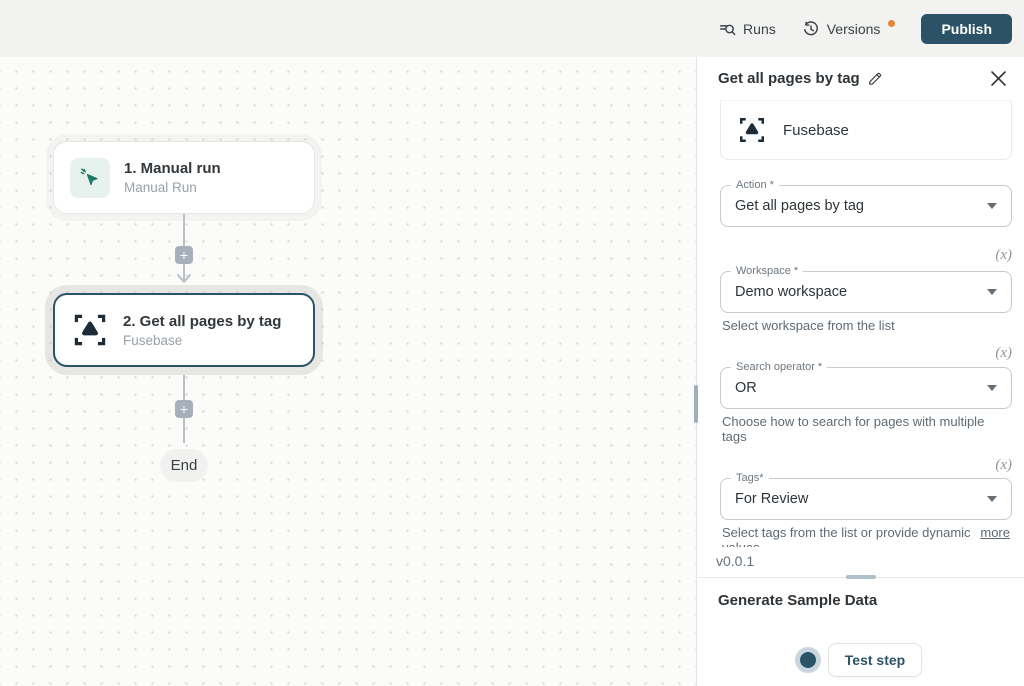 Image resolution: width=1024 pixels, height=686 pixels. I want to click on edit-title-pencil-icon, so click(875, 79).